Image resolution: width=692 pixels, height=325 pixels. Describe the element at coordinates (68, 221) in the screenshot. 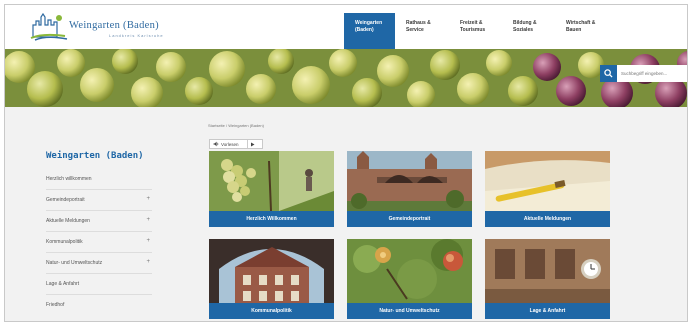

I see `sidebar-item-label: Aktuelle Meldungen` at that location.